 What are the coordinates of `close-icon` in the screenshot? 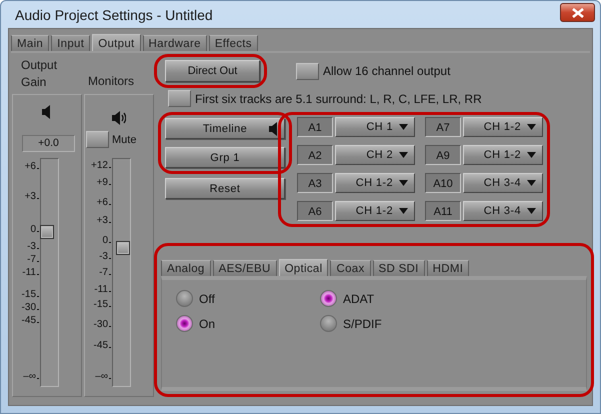 It's located at (578, 13).